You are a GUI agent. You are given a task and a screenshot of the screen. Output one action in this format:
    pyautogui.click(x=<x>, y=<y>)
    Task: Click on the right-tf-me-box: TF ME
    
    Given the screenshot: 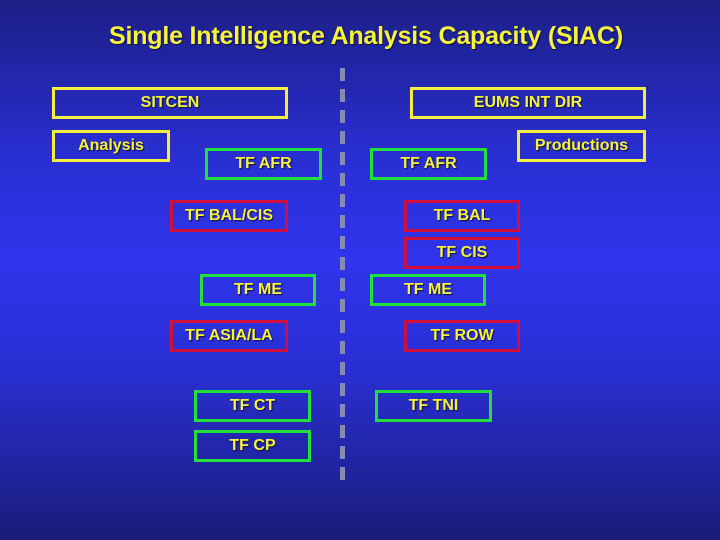 What is the action you would take?
    pyautogui.click(x=428, y=290)
    